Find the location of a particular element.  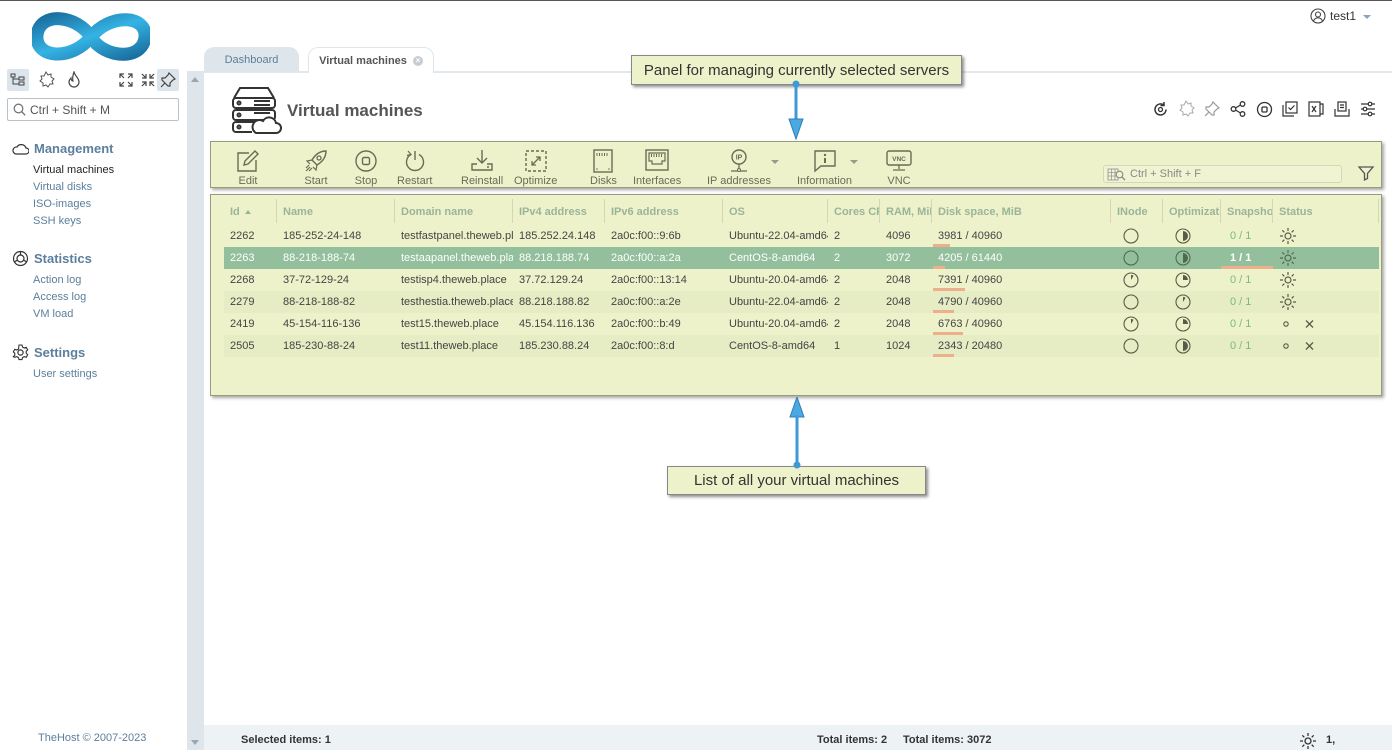

vnc-button: VNC VNC is located at coordinates (899, 167).